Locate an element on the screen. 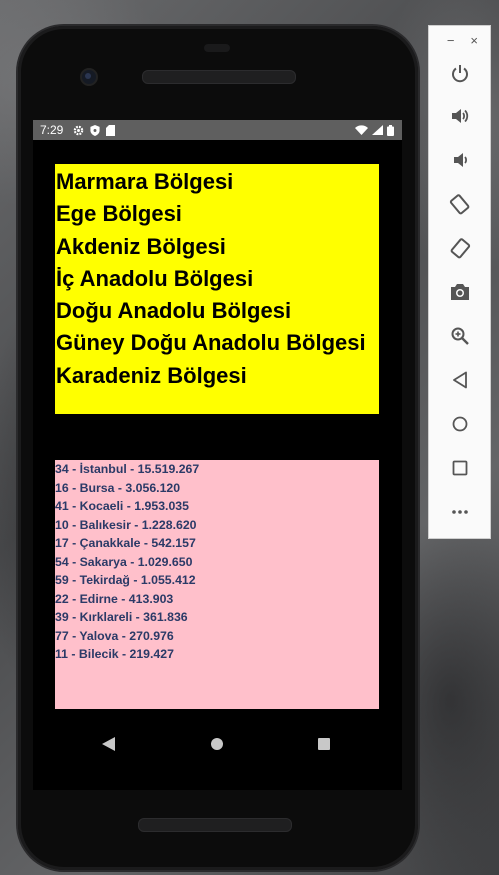  front-camera is located at coordinates (89, 77).